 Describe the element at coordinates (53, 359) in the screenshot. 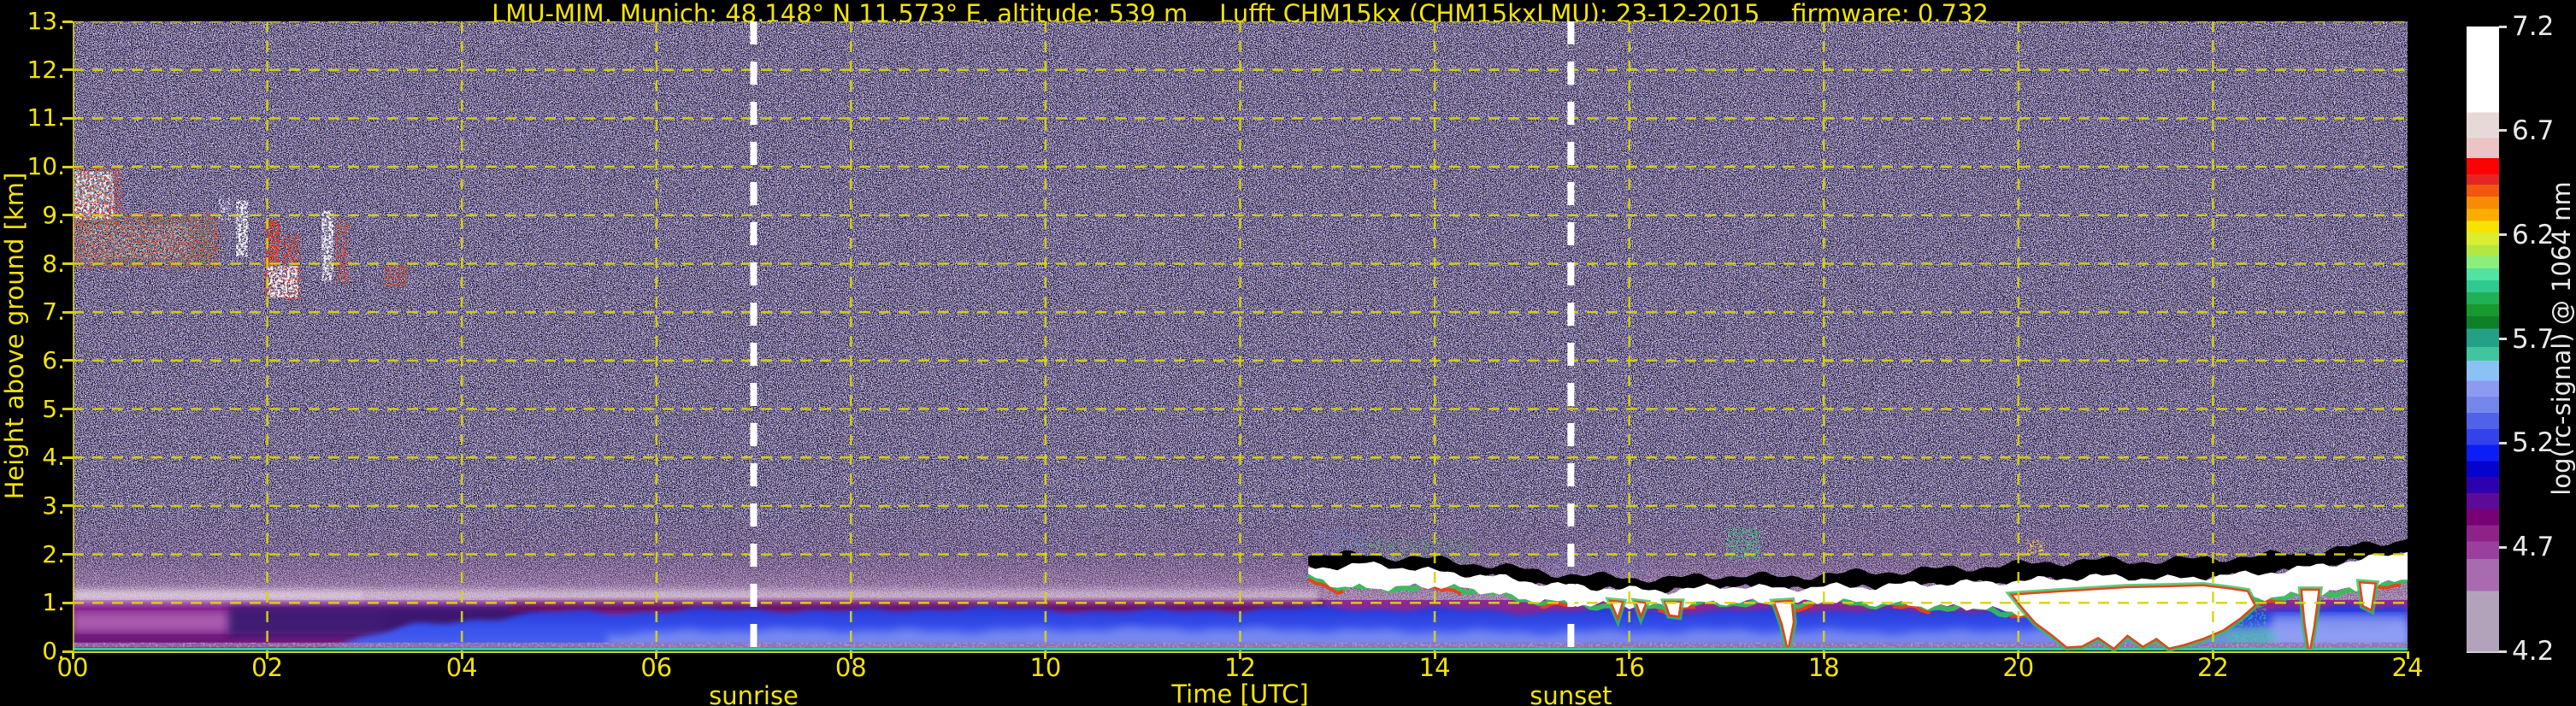

I see `y-tick-label: 6.` at that location.